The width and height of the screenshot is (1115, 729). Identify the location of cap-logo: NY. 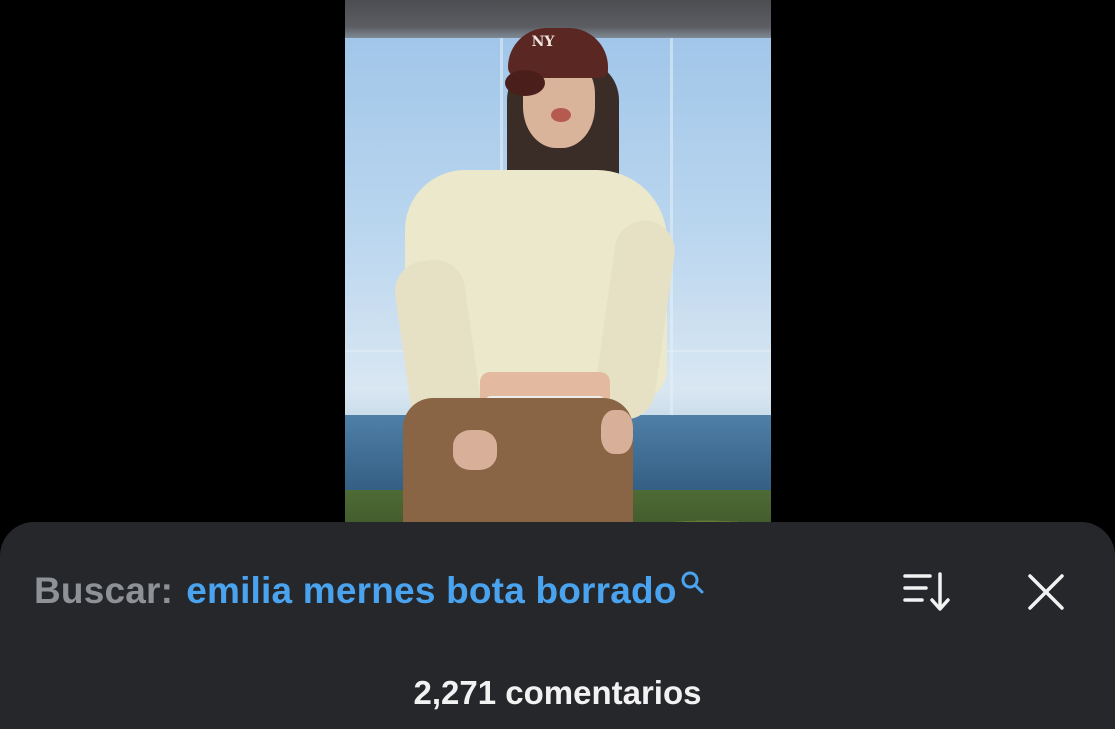
(543, 42).